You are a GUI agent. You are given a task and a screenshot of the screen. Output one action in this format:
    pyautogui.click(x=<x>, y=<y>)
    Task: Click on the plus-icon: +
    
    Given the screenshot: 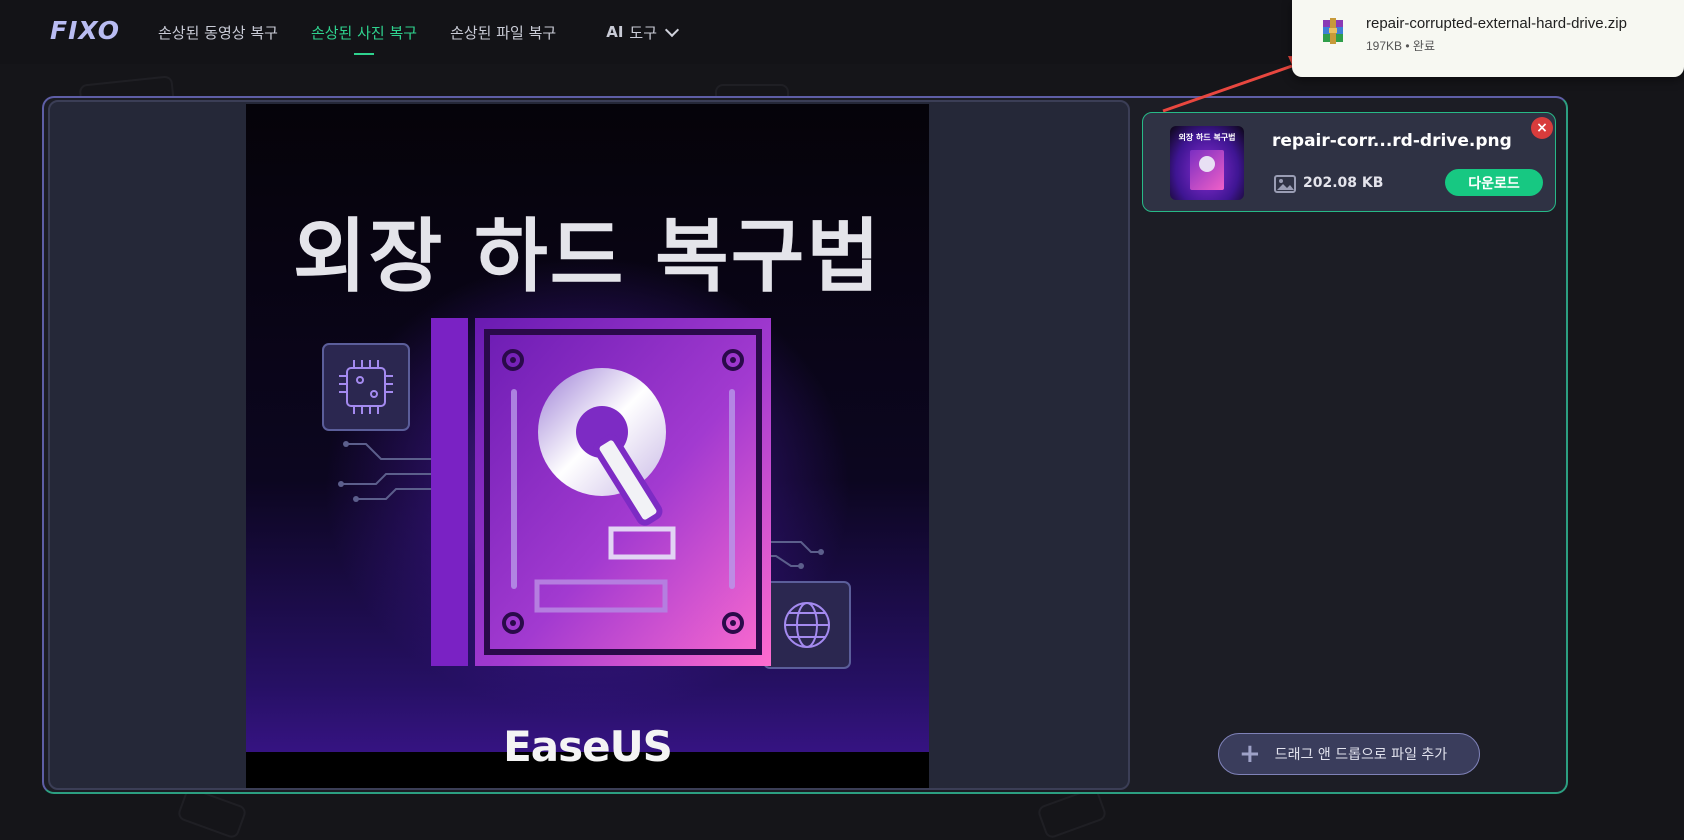 What is the action you would take?
    pyautogui.click(x=1250, y=754)
    